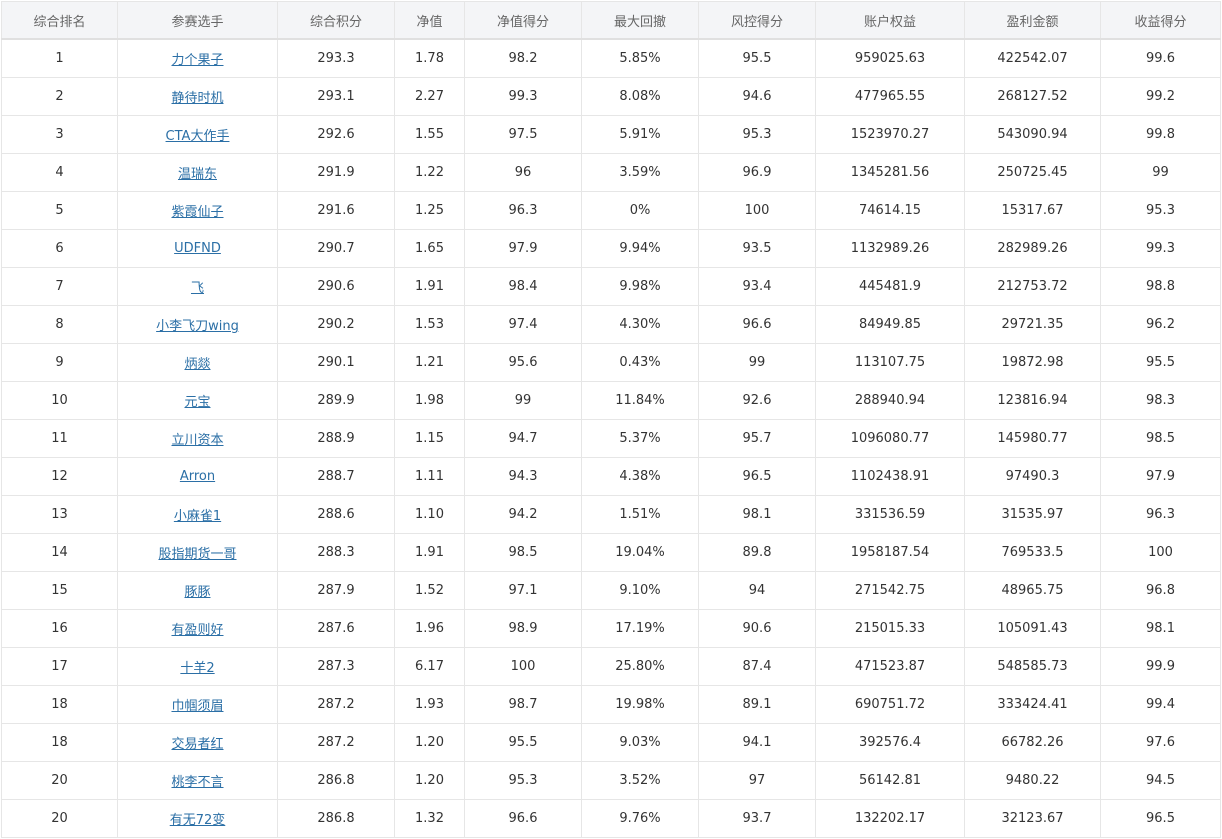 The height and width of the screenshot is (839, 1222). Describe the element at coordinates (890, 628) in the screenshot. I see `cell-account-equity: 215015.33` at that location.